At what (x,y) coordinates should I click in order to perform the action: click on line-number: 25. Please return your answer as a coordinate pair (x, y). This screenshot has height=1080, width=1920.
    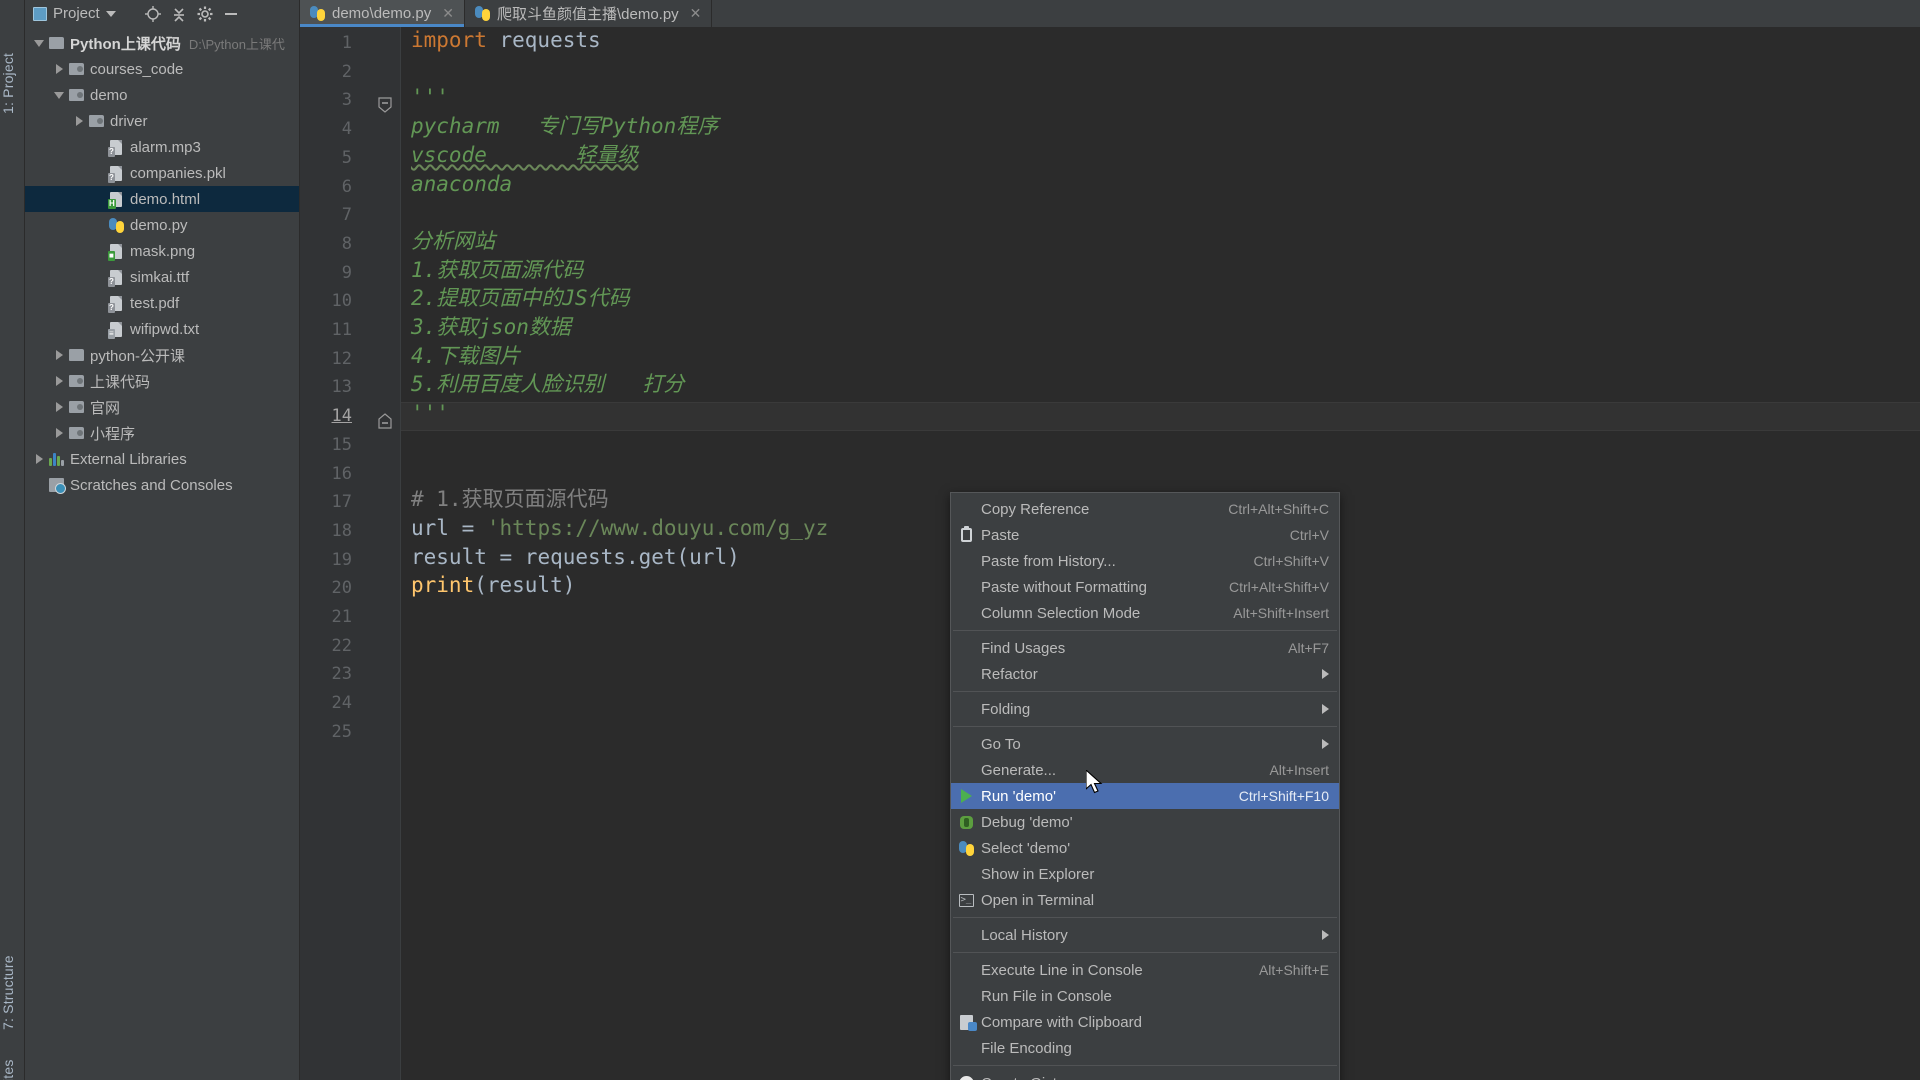
    Looking at the image, I should click on (332, 732).